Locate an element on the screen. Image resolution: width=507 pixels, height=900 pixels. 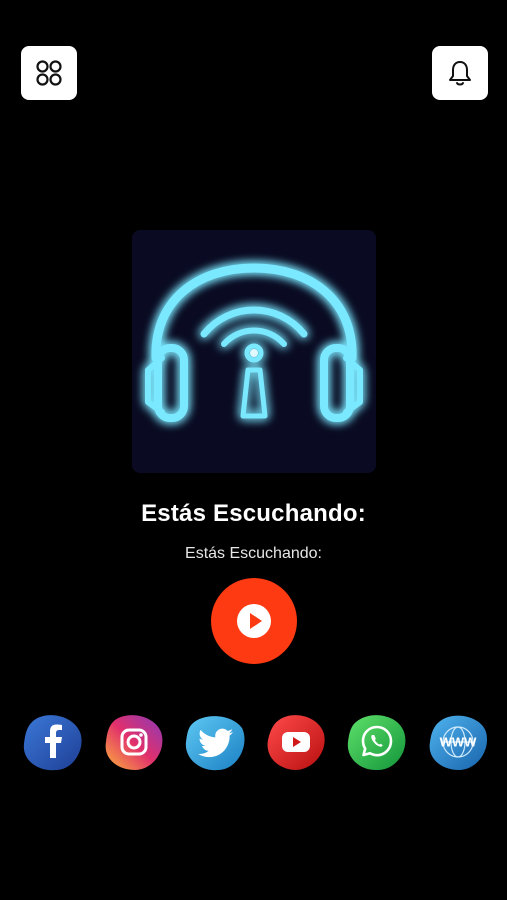
notifications-button is located at coordinates (460, 73).